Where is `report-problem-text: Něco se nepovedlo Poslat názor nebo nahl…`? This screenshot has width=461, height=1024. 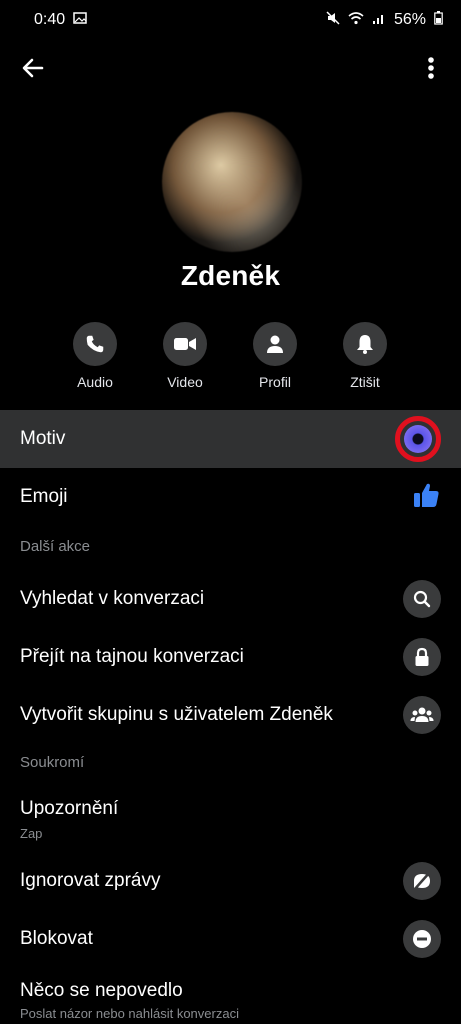
report-problem-text: Něco se nepovedlo Poslat názor nebo nahl… is located at coordinates (129, 996).